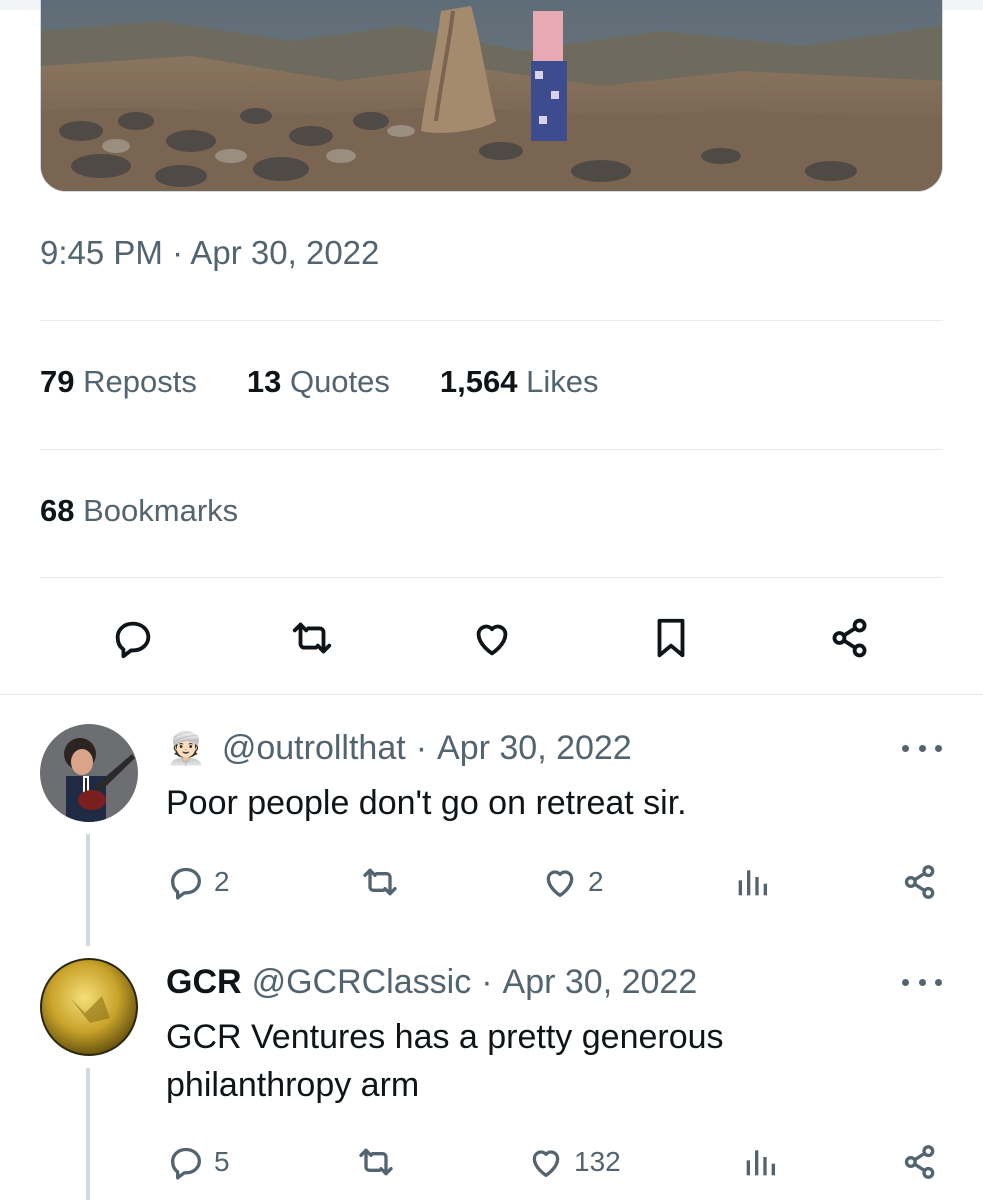 The width and height of the screenshot is (983, 1200). I want to click on share-button, so click(850, 638).